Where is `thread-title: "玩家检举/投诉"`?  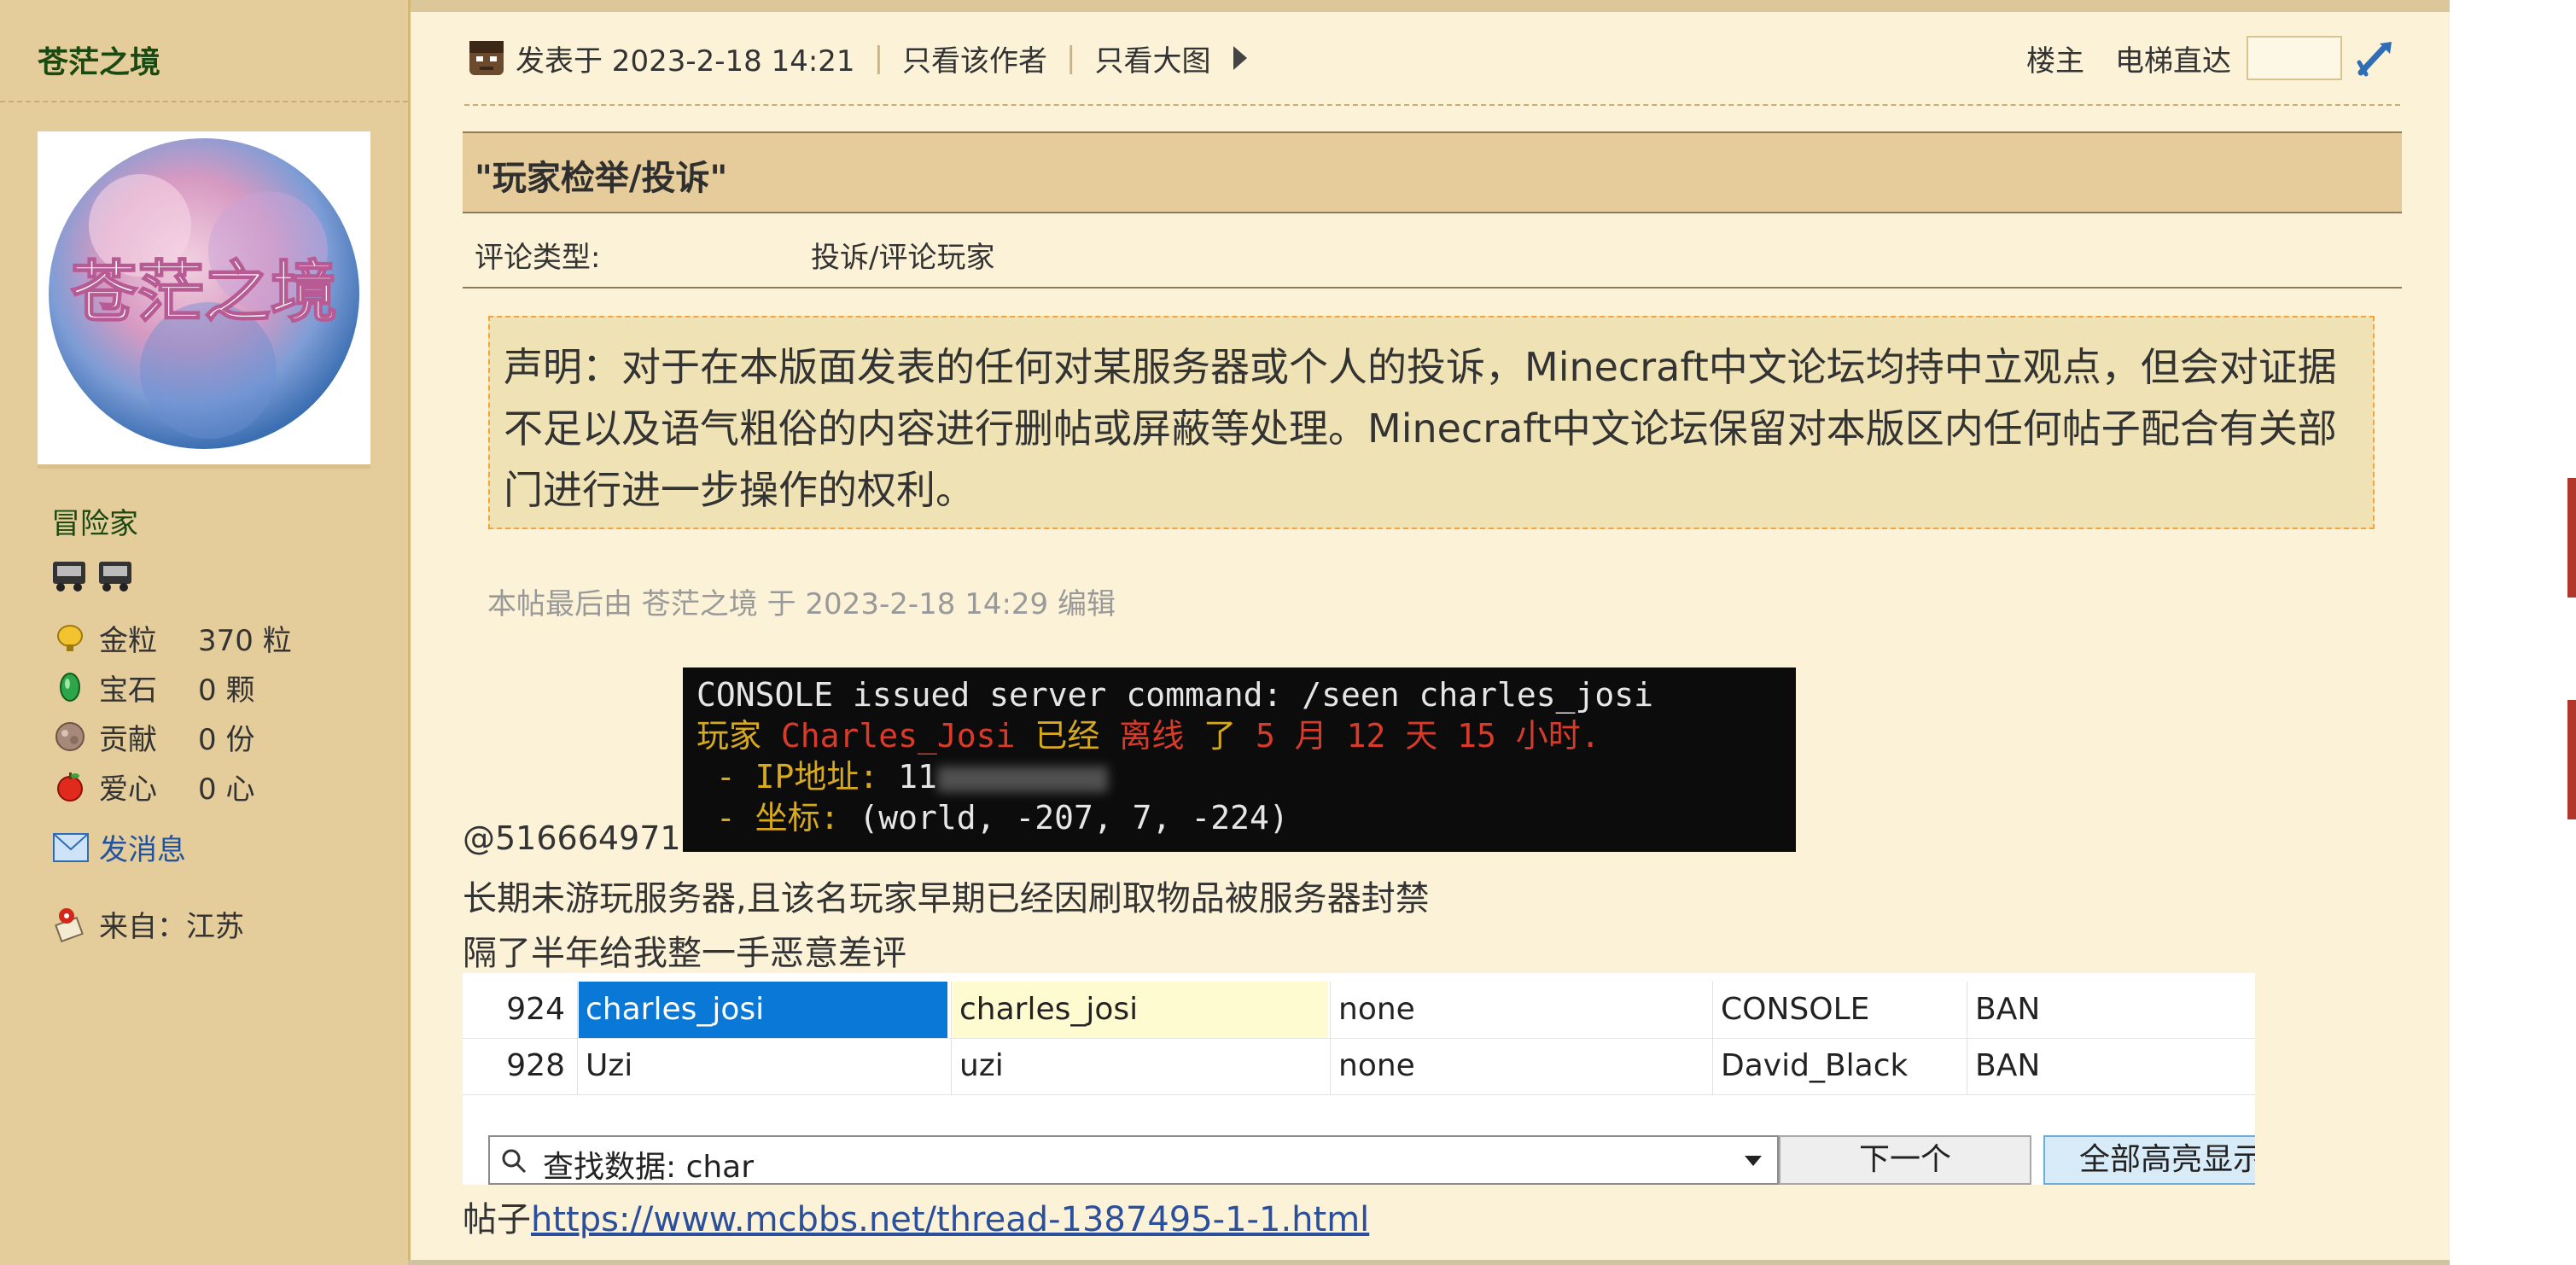
thread-title: "玩家检举/投诉" is located at coordinates (601, 178).